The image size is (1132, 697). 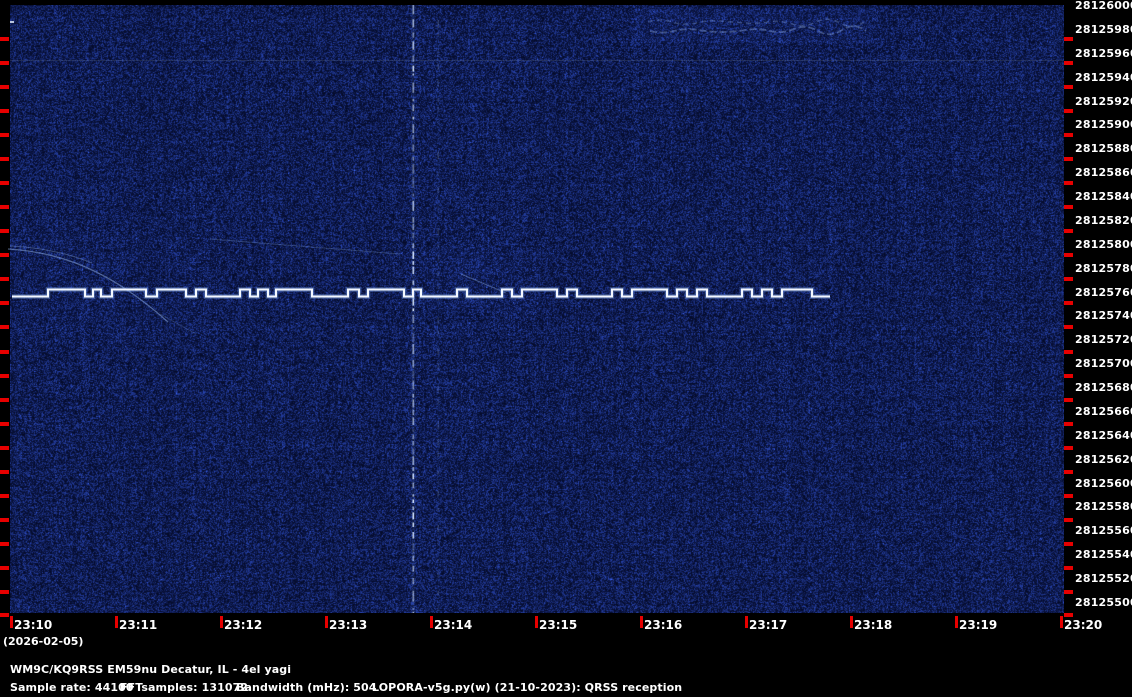 What do you see at coordinates (184, 687) in the screenshot?
I see `fft-samples-label: FFTsamples: 131072` at bounding box center [184, 687].